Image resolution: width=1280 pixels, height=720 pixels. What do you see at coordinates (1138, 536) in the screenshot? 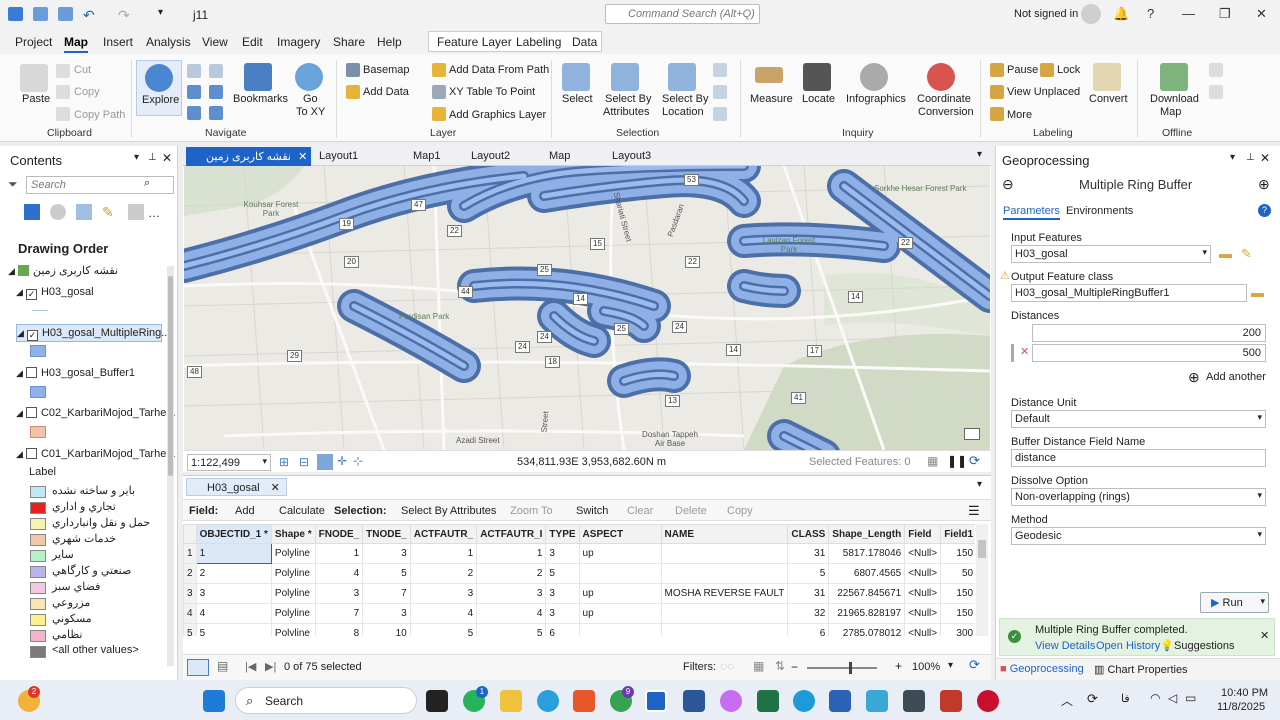
I see `method-select: Geodesic ▾` at bounding box center [1138, 536].